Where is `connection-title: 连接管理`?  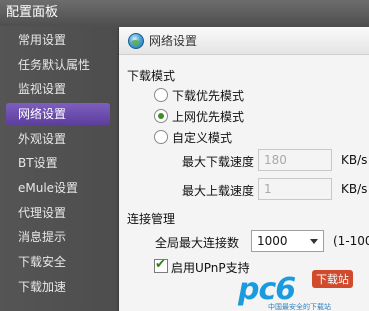 connection-title: 连接管理 is located at coordinates (151, 219).